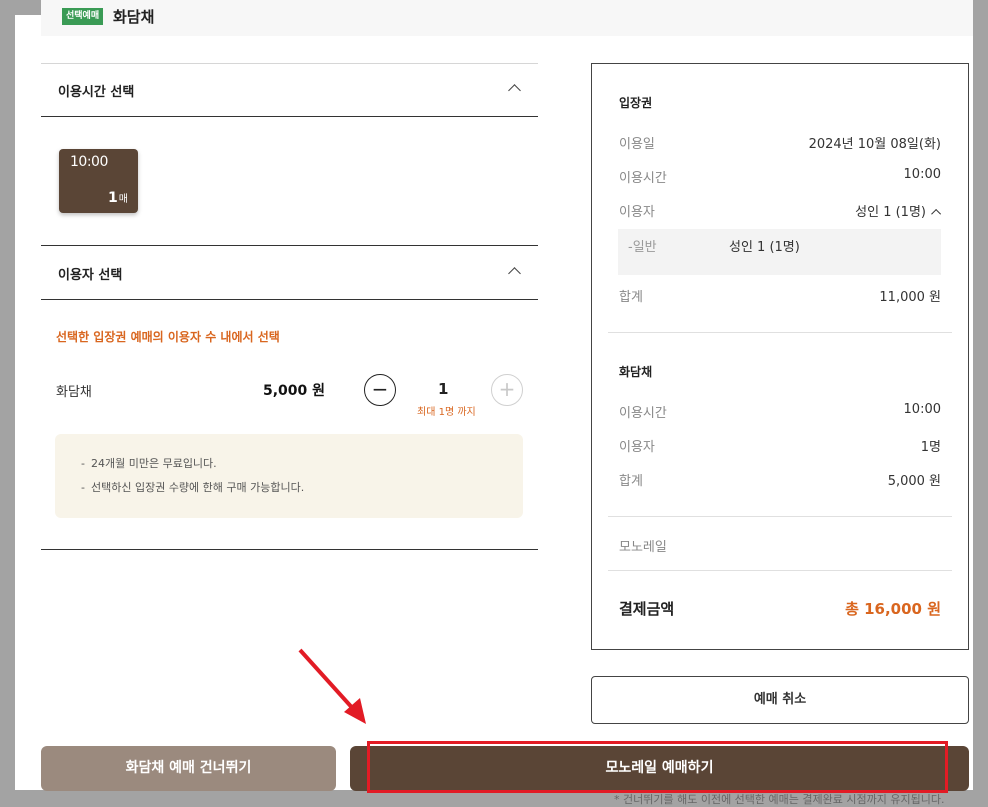 This screenshot has width=988, height=807. I want to click on time-label: 이용시간, so click(643, 178).